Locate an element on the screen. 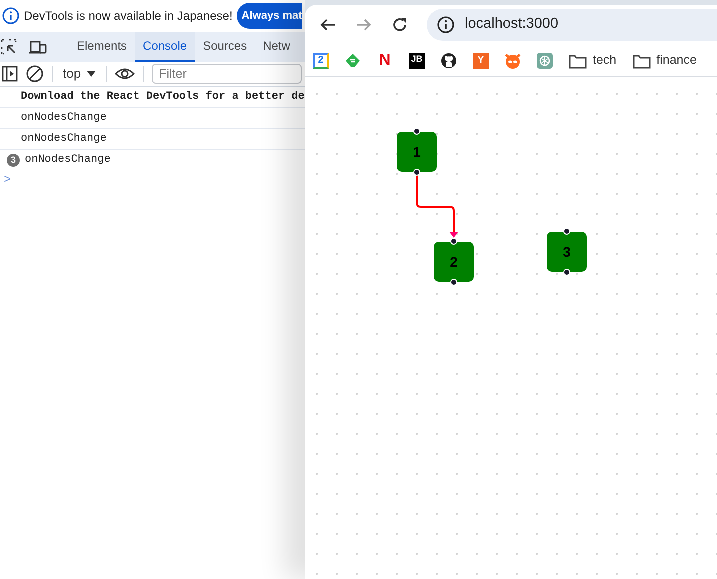  bookmark: JB is located at coordinates (417, 60).